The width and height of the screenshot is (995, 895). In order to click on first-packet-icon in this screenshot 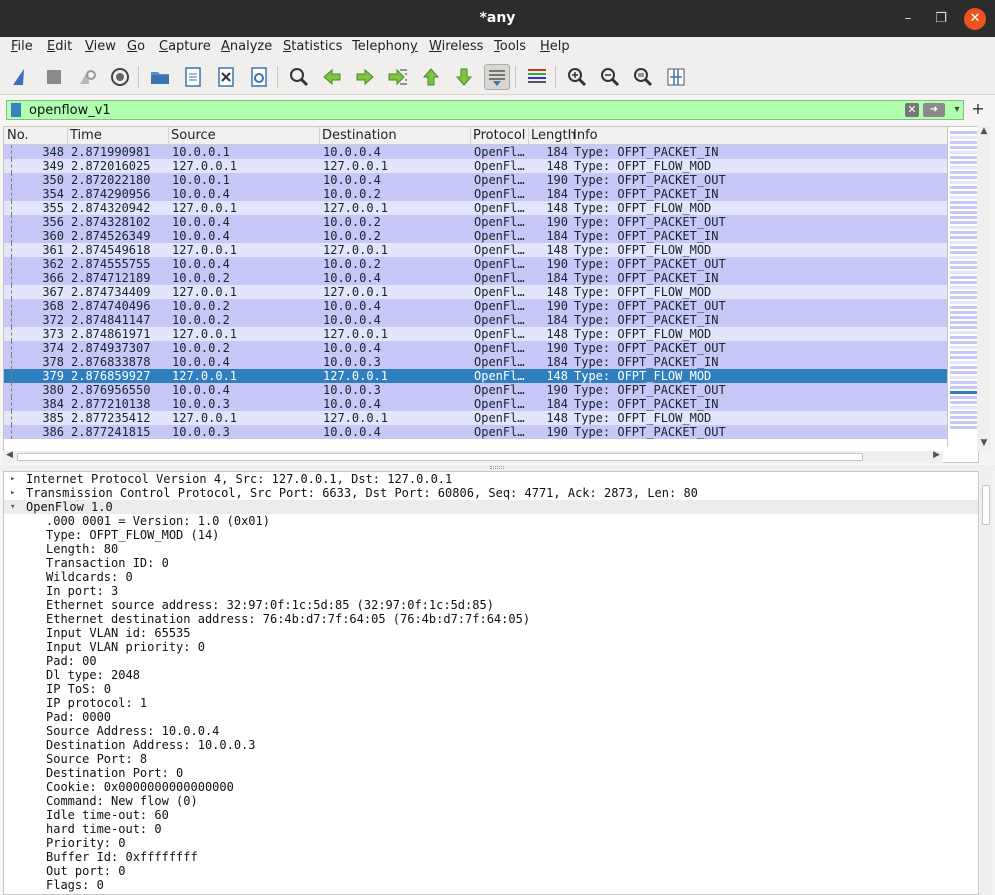, I will do `click(431, 77)`.